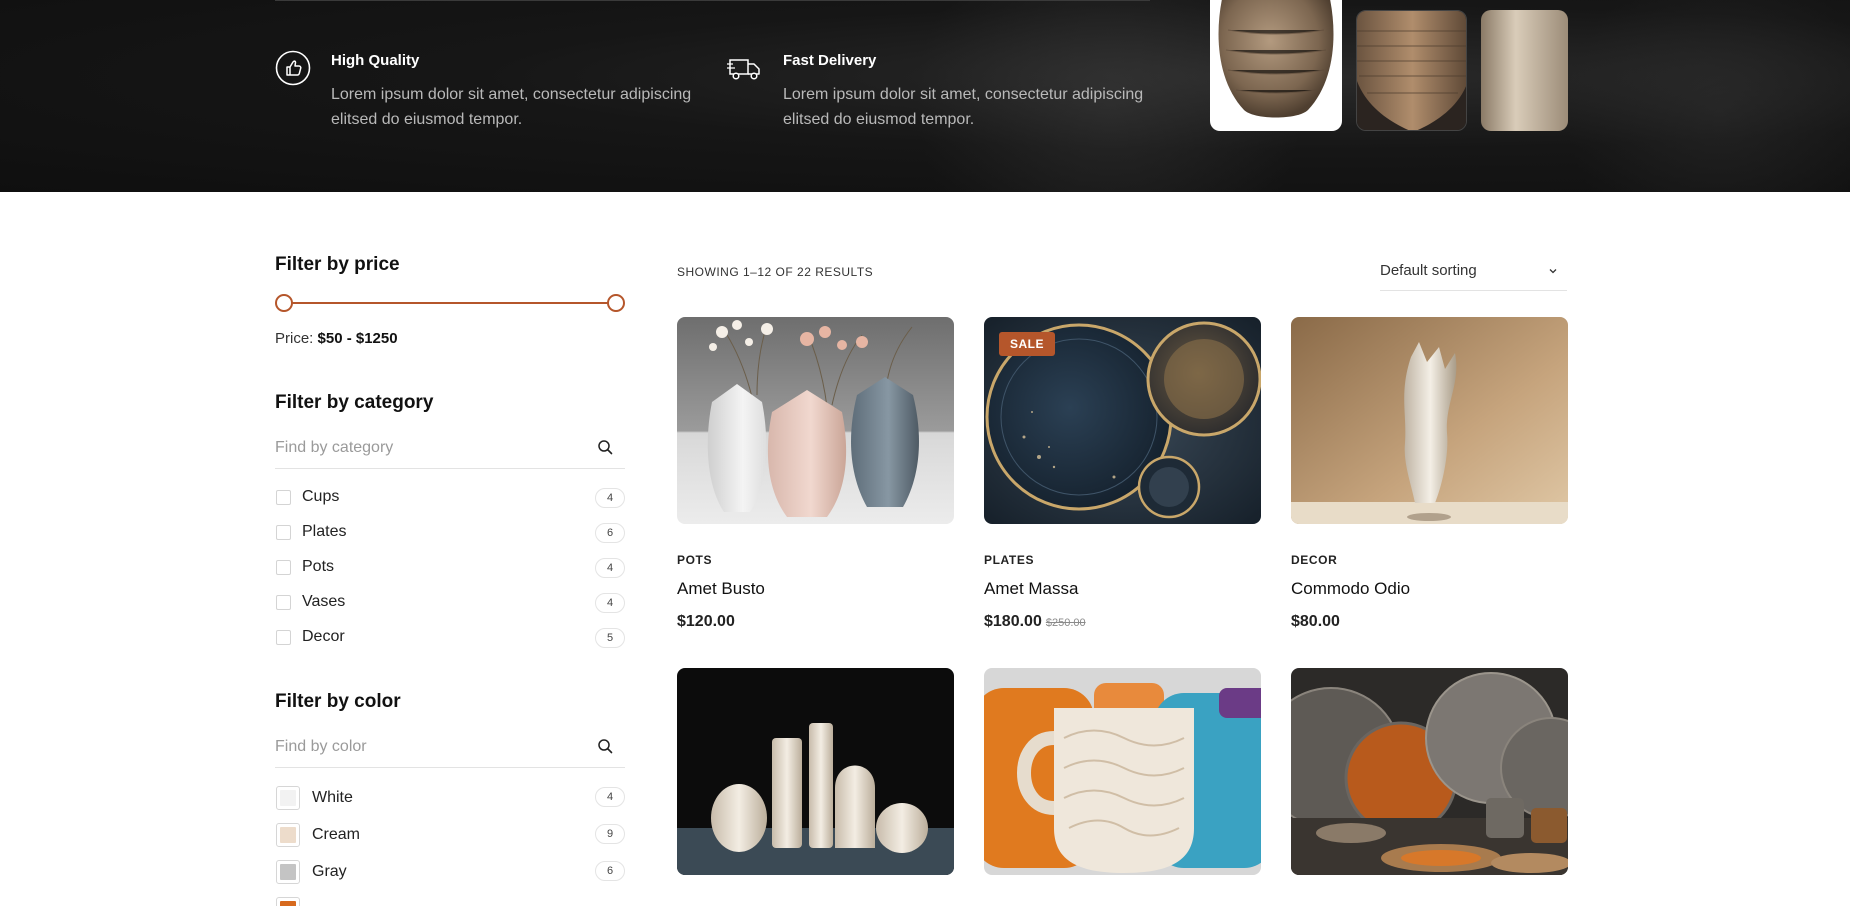 The image size is (1850, 906). I want to click on product-name: Commodo Odio, so click(1350, 589).